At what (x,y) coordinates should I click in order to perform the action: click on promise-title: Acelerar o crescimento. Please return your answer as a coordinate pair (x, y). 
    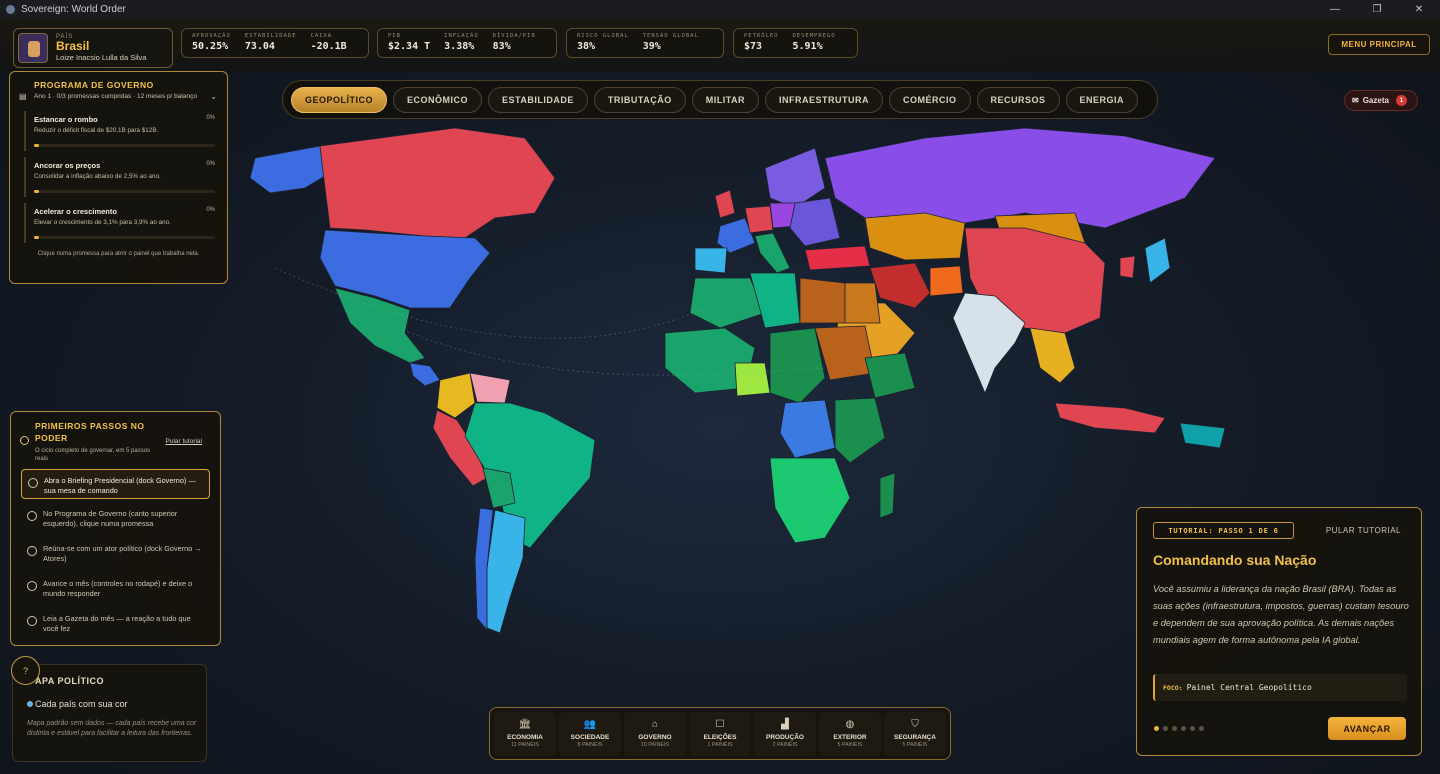
    Looking at the image, I should click on (75, 211).